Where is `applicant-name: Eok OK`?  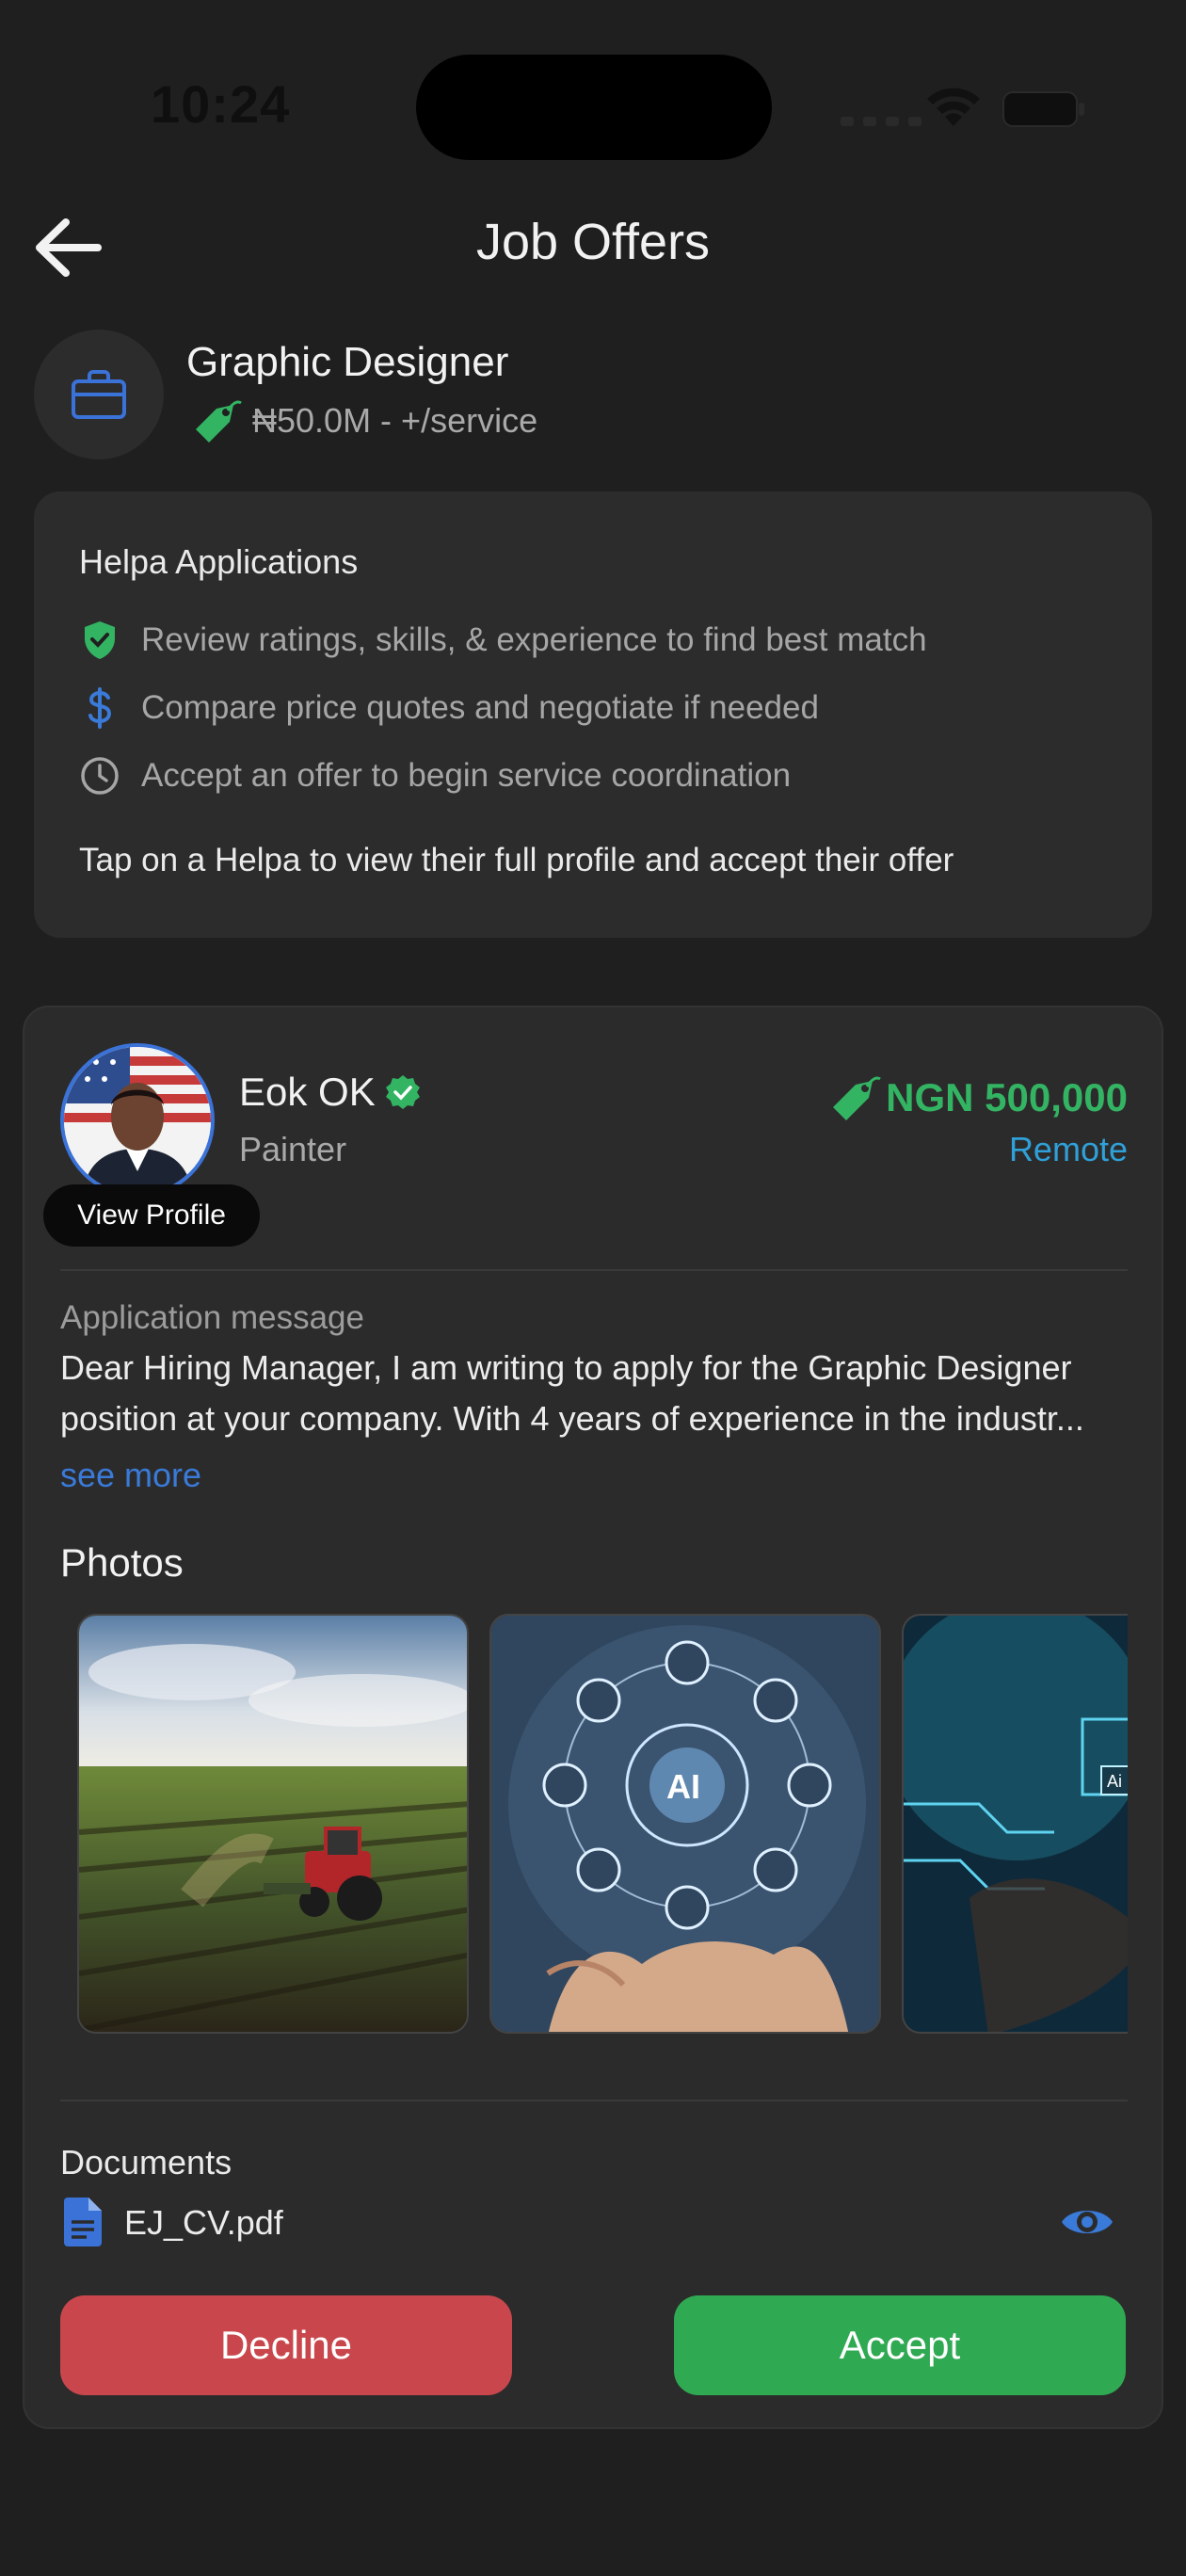
applicant-name: Eok OK is located at coordinates (307, 1092).